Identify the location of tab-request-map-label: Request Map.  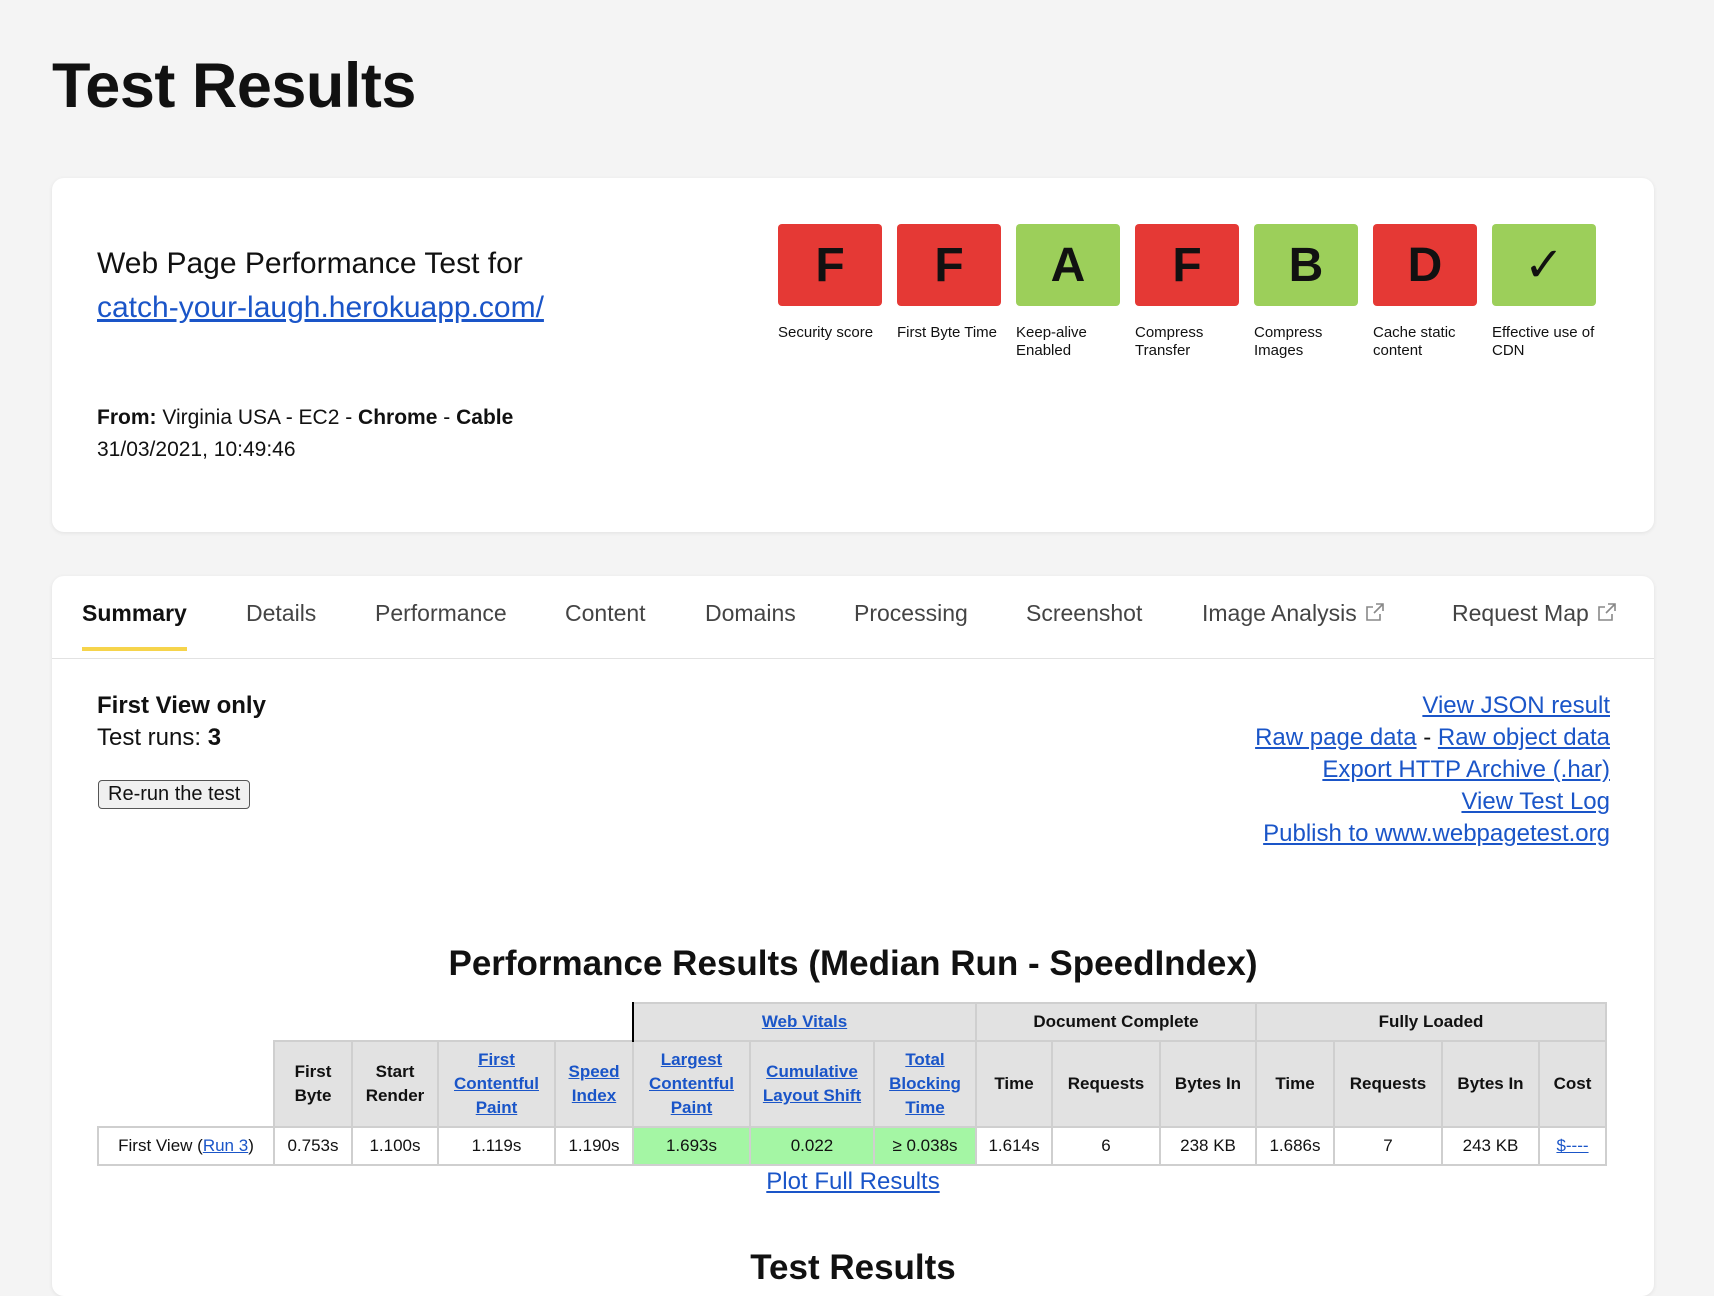
(1520, 613).